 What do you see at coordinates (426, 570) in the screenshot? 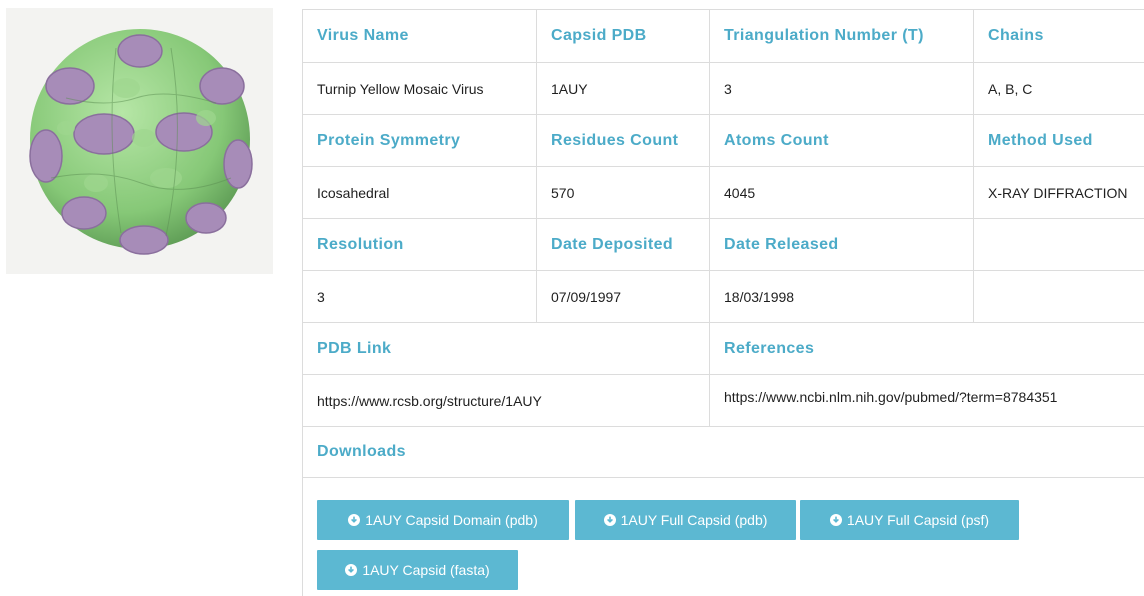
I see `download-button-label: 1AUY Capsid (fasta)` at bounding box center [426, 570].